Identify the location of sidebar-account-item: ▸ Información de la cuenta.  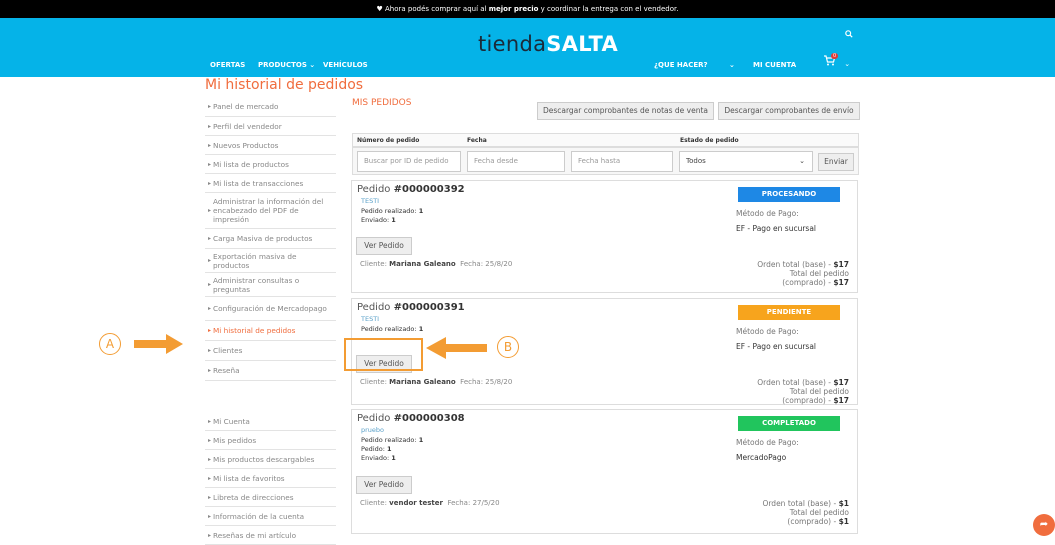
(270, 516).